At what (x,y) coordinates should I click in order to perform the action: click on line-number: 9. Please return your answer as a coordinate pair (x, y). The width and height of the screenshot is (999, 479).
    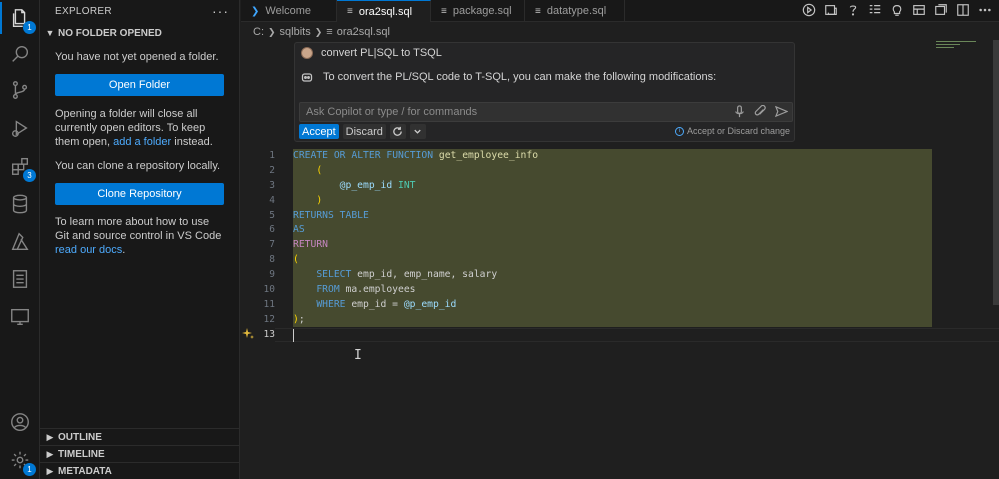
    Looking at the image, I should click on (272, 275).